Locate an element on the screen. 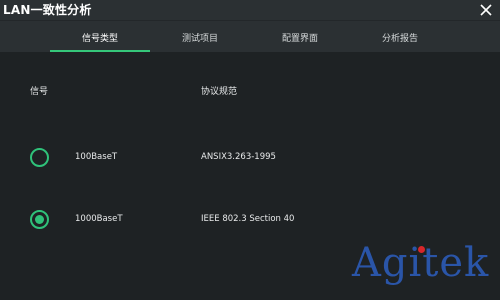 Image resolution: width=500 pixels, height=300 pixels. agitek-watermark-logo: Agitek is located at coordinates (425, 268).